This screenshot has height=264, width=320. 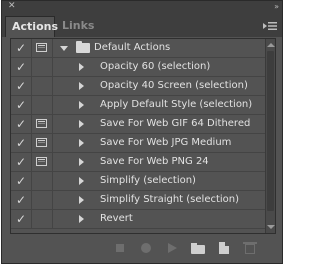 I want to click on action-row: ✓ Apply Default Style (selection), so click(x=138, y=105).